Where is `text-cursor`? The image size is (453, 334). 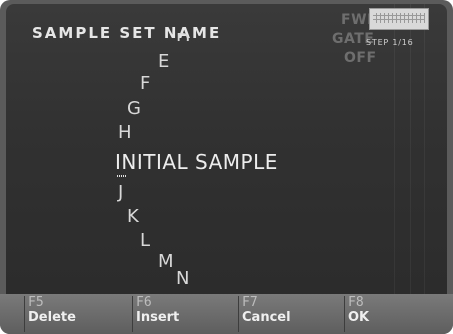 text-cursor is located at coordinates (121, 176).